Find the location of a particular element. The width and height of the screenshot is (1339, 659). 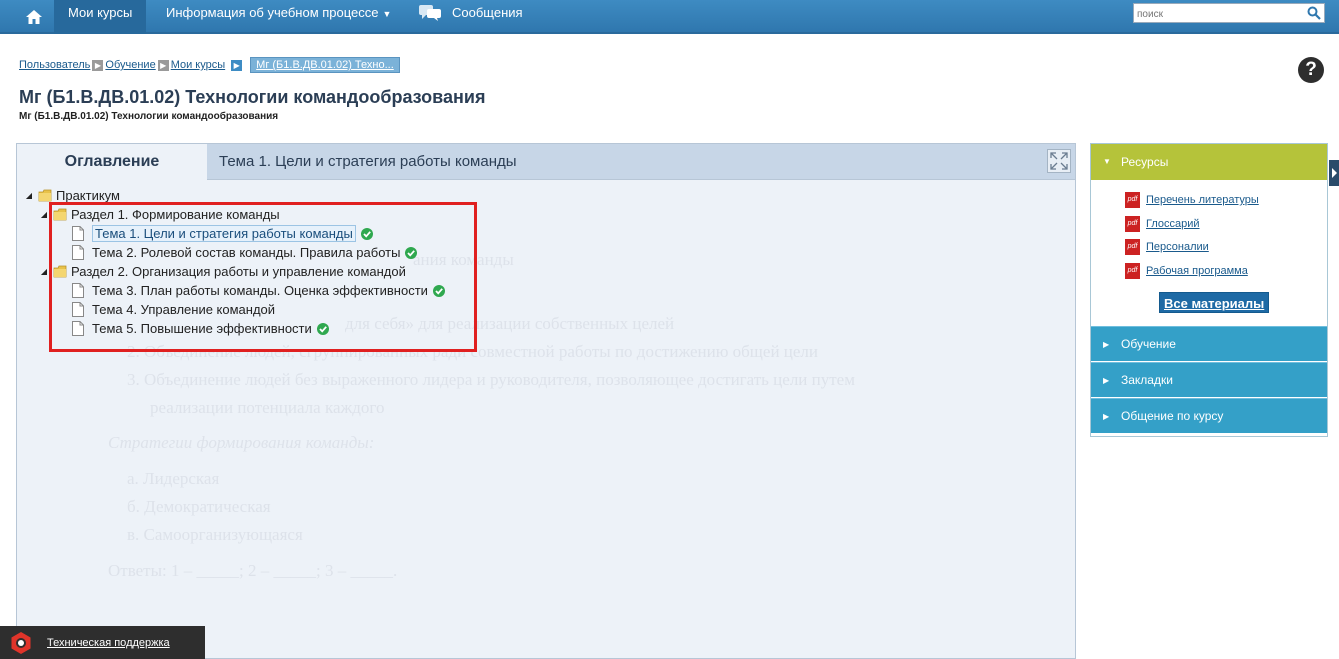

resource-item: pdf Глоссарий is located at coordinates (1162, 224).